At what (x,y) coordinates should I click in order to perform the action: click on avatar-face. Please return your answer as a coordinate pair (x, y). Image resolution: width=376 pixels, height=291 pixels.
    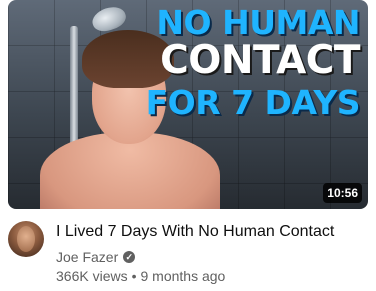
    Looking at the image, I should click on (26, 239).